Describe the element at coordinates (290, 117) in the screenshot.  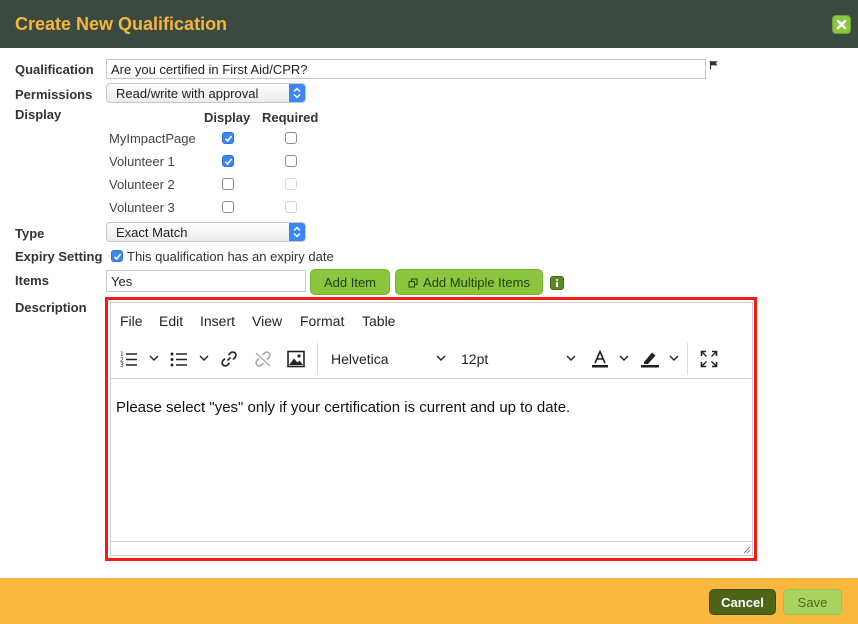
I see `required-column-header: Required` at that location.